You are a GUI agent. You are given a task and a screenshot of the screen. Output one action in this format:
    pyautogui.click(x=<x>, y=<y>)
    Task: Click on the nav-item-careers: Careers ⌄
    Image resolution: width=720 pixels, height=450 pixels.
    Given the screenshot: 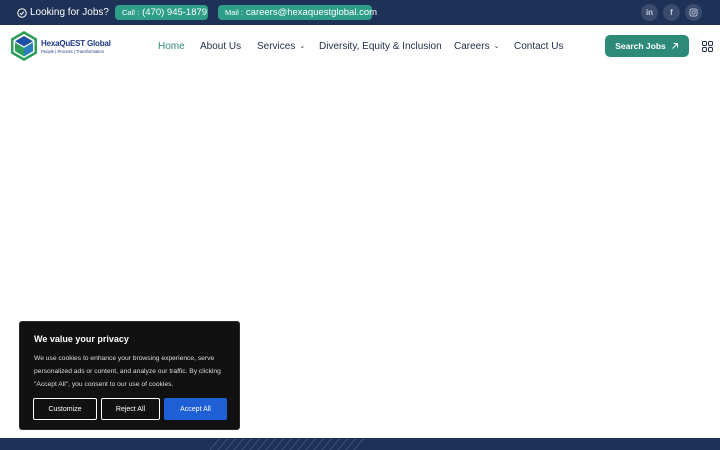 What is the action you would take?
    pyautogui.click(x=476, y=46)
    